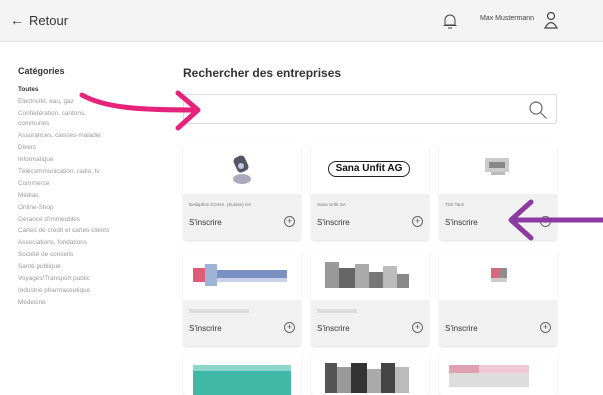 Image resolution: width=603 pixels, height=395 pixels. What do you see at coordinates (140, 110) in the screenshot?
I see `arrow-pink-icon` at bounding box center [140, 110].